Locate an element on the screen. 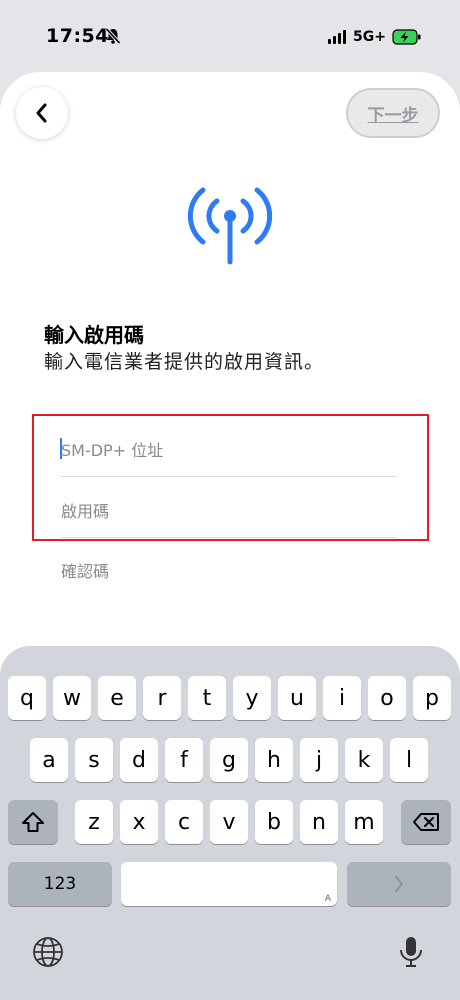 The height and width of the screenshot is (1000, 460). delete-key is located at coordinates (426, 822).